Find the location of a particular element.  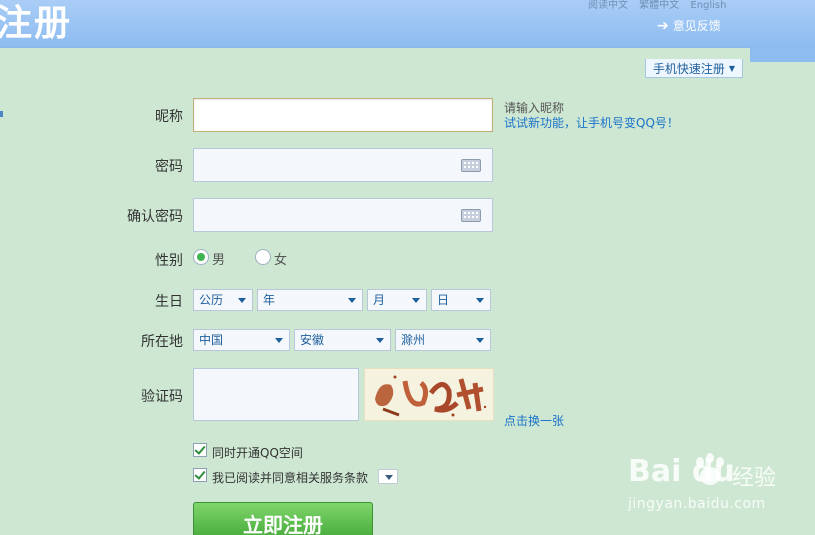

header-divider is located at coordinates (375, 47).